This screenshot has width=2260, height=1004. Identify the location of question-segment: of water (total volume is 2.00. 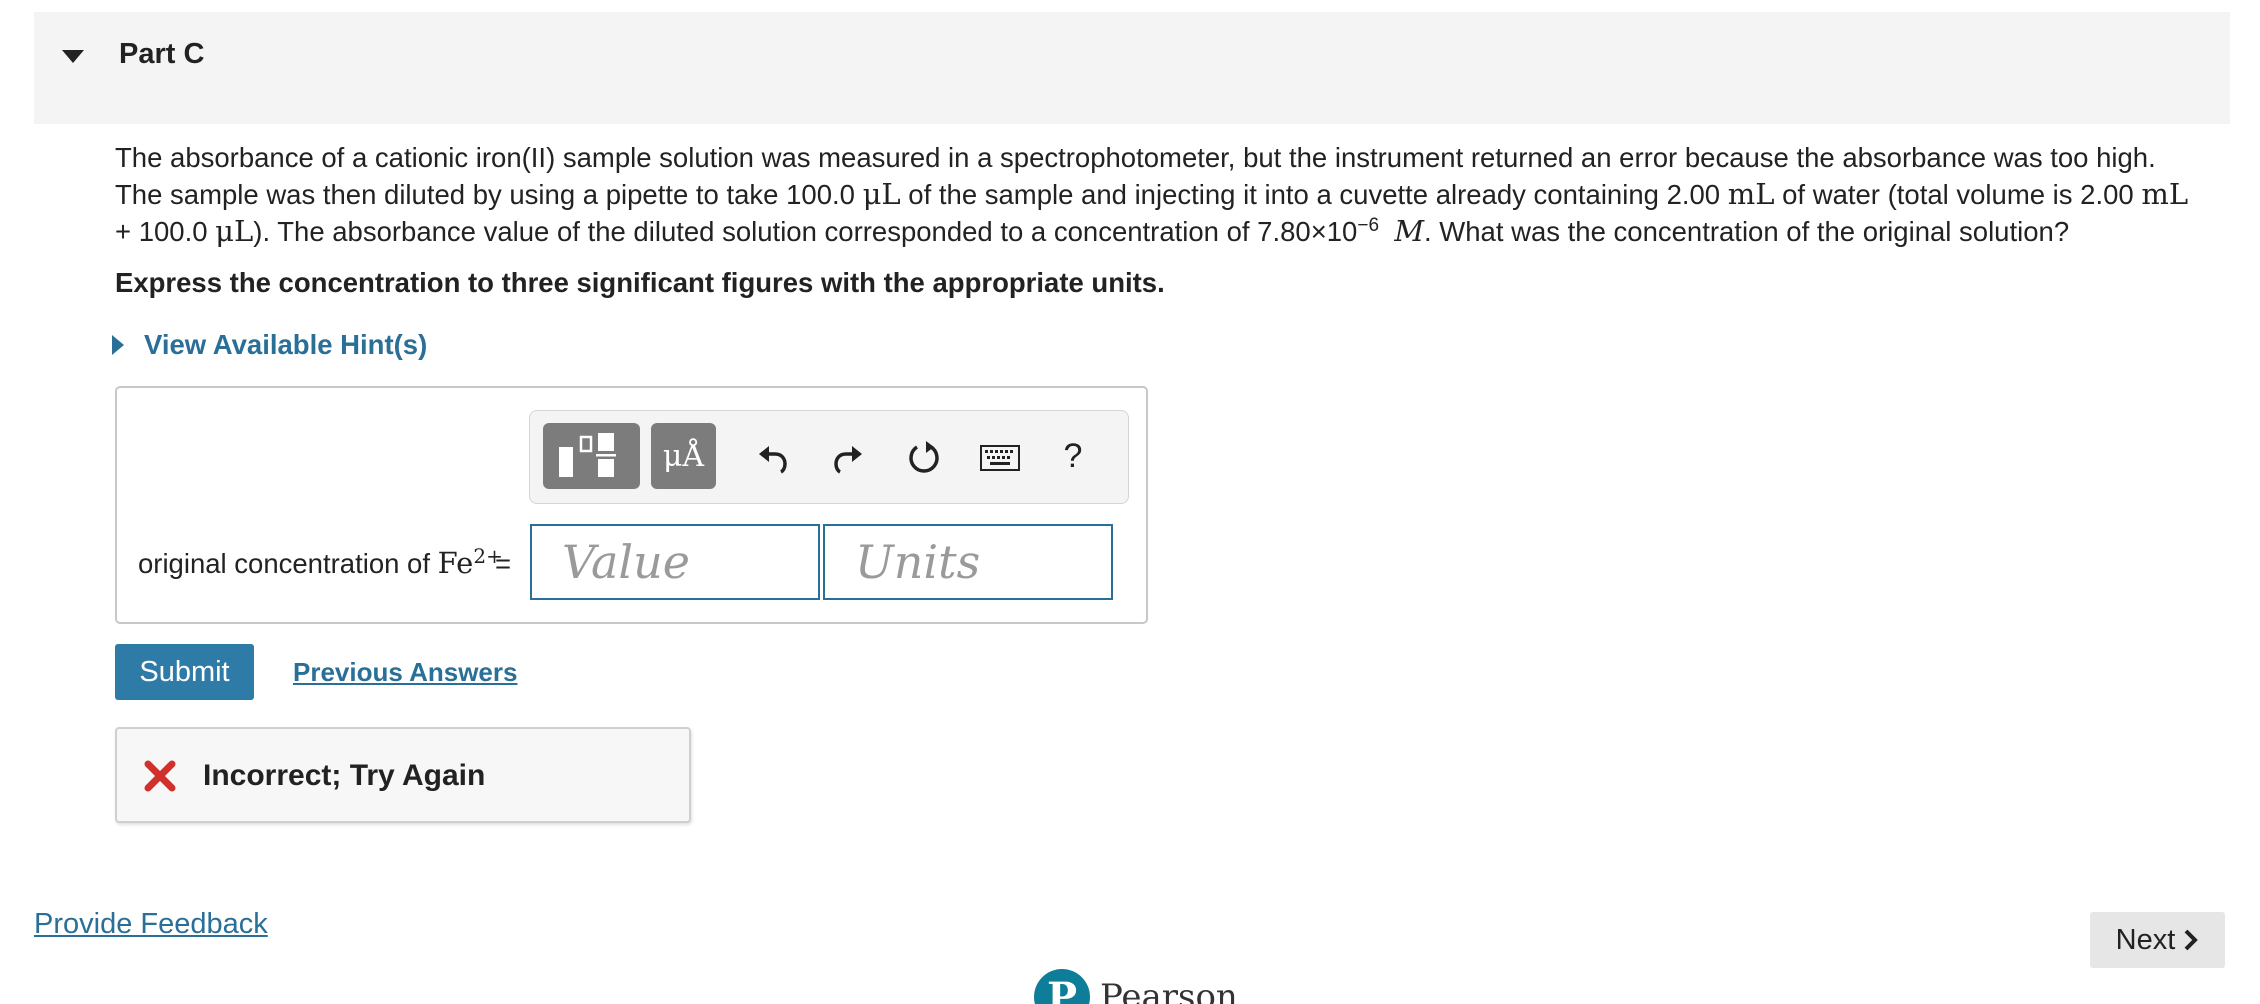
(1958, 194).